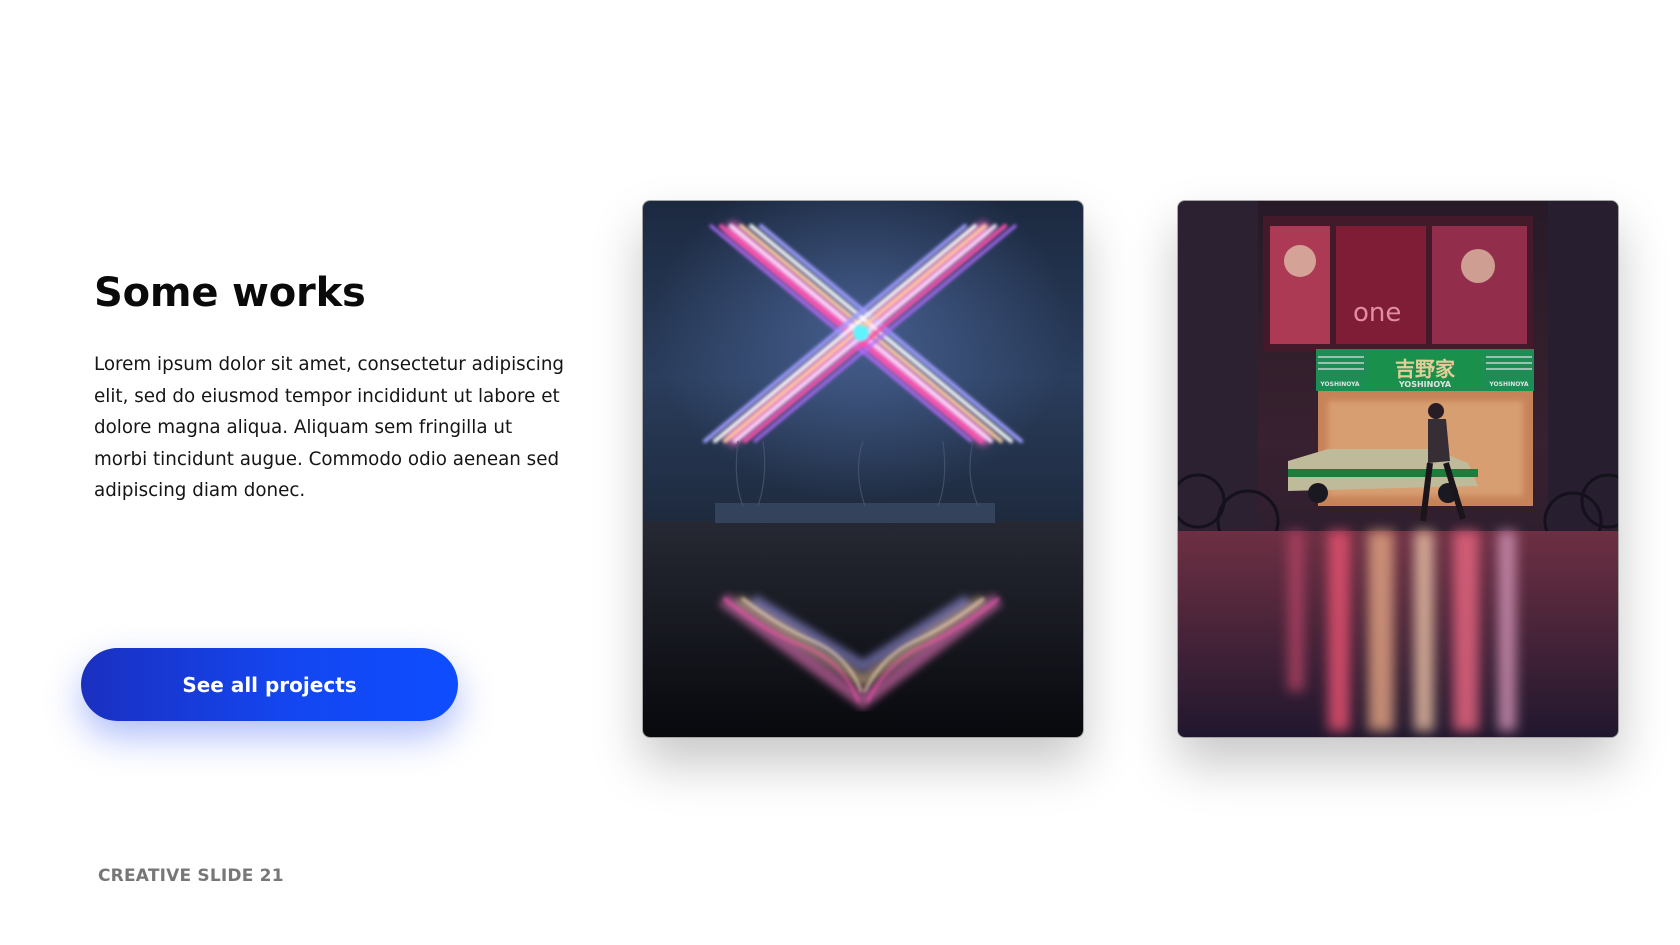 Image resolution: width=1680 pixels, height=945 pixels. I want to click on night-street-image: one 吉野家 YOSHINOYA YOSHINOYA YOSHINOYA, so click(1398, 469).